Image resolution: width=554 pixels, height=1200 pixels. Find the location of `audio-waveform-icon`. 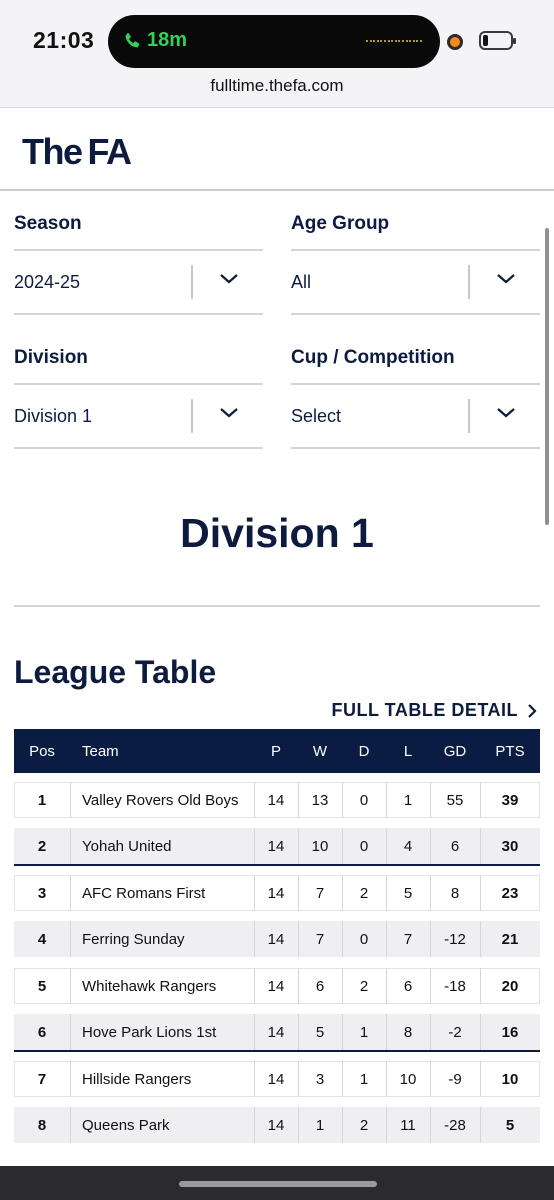

audio-waveform-icon is located at coordinates (394, 41).